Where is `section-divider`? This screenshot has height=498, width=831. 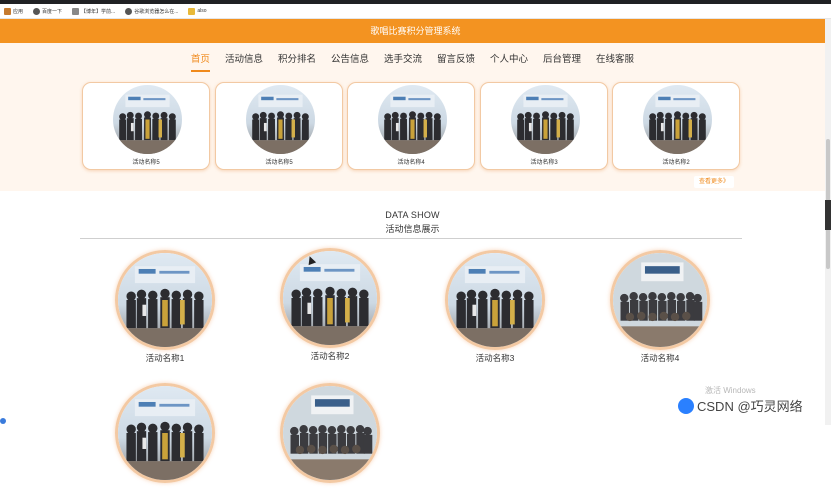
section-divider is located at coordinates (411, 238).